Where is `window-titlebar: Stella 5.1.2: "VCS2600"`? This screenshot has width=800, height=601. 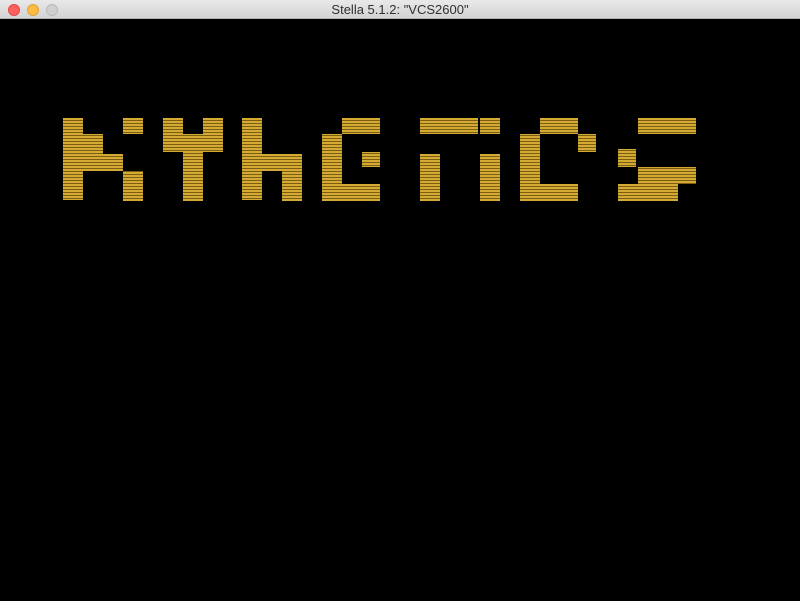 window-titlebar: Stella 5.1.2: "VCS2600" is located at coordinates (400, 9).